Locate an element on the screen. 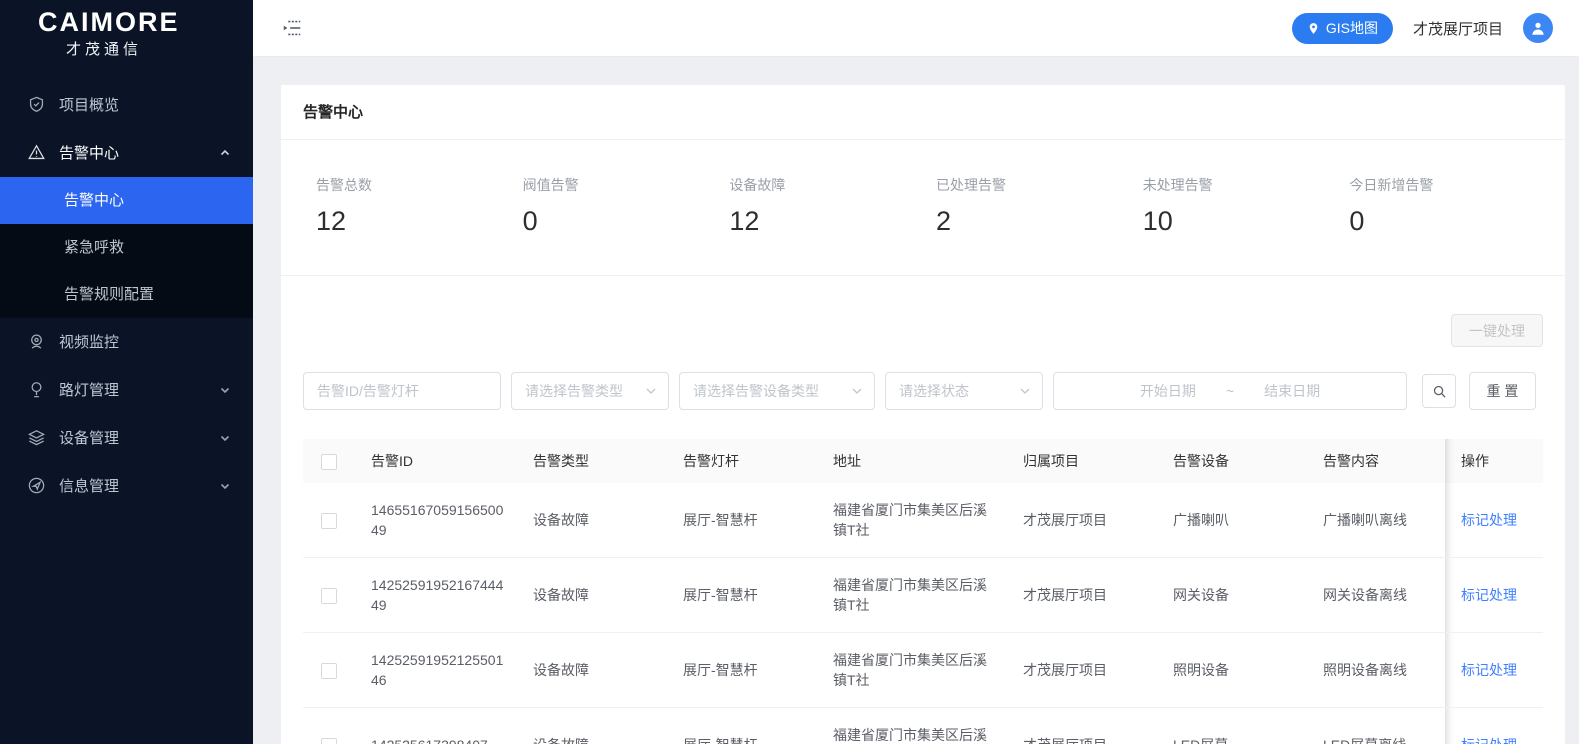  stat-label: 已处理告警 is located at coordinates (971, 185).